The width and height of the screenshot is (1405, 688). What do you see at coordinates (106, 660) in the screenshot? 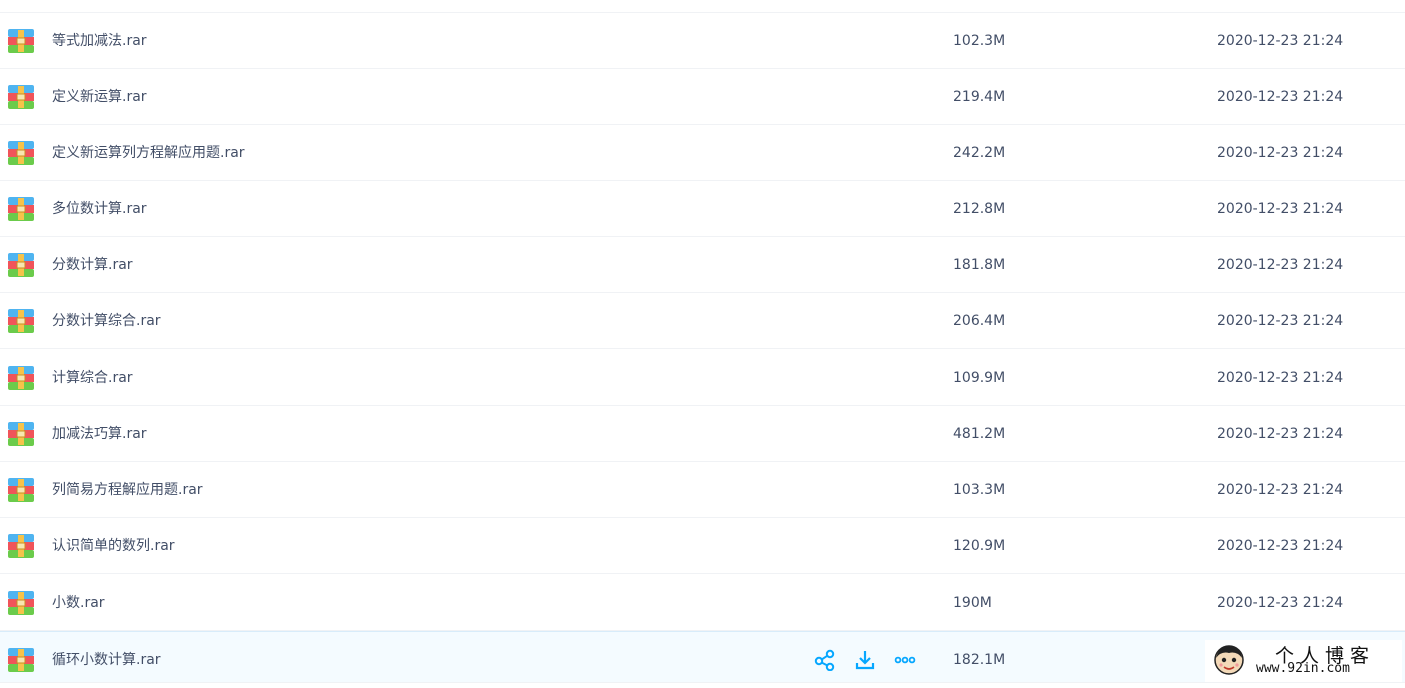
I see `file-name: 循环小数计算.rar` at bounding box center [106, 660].